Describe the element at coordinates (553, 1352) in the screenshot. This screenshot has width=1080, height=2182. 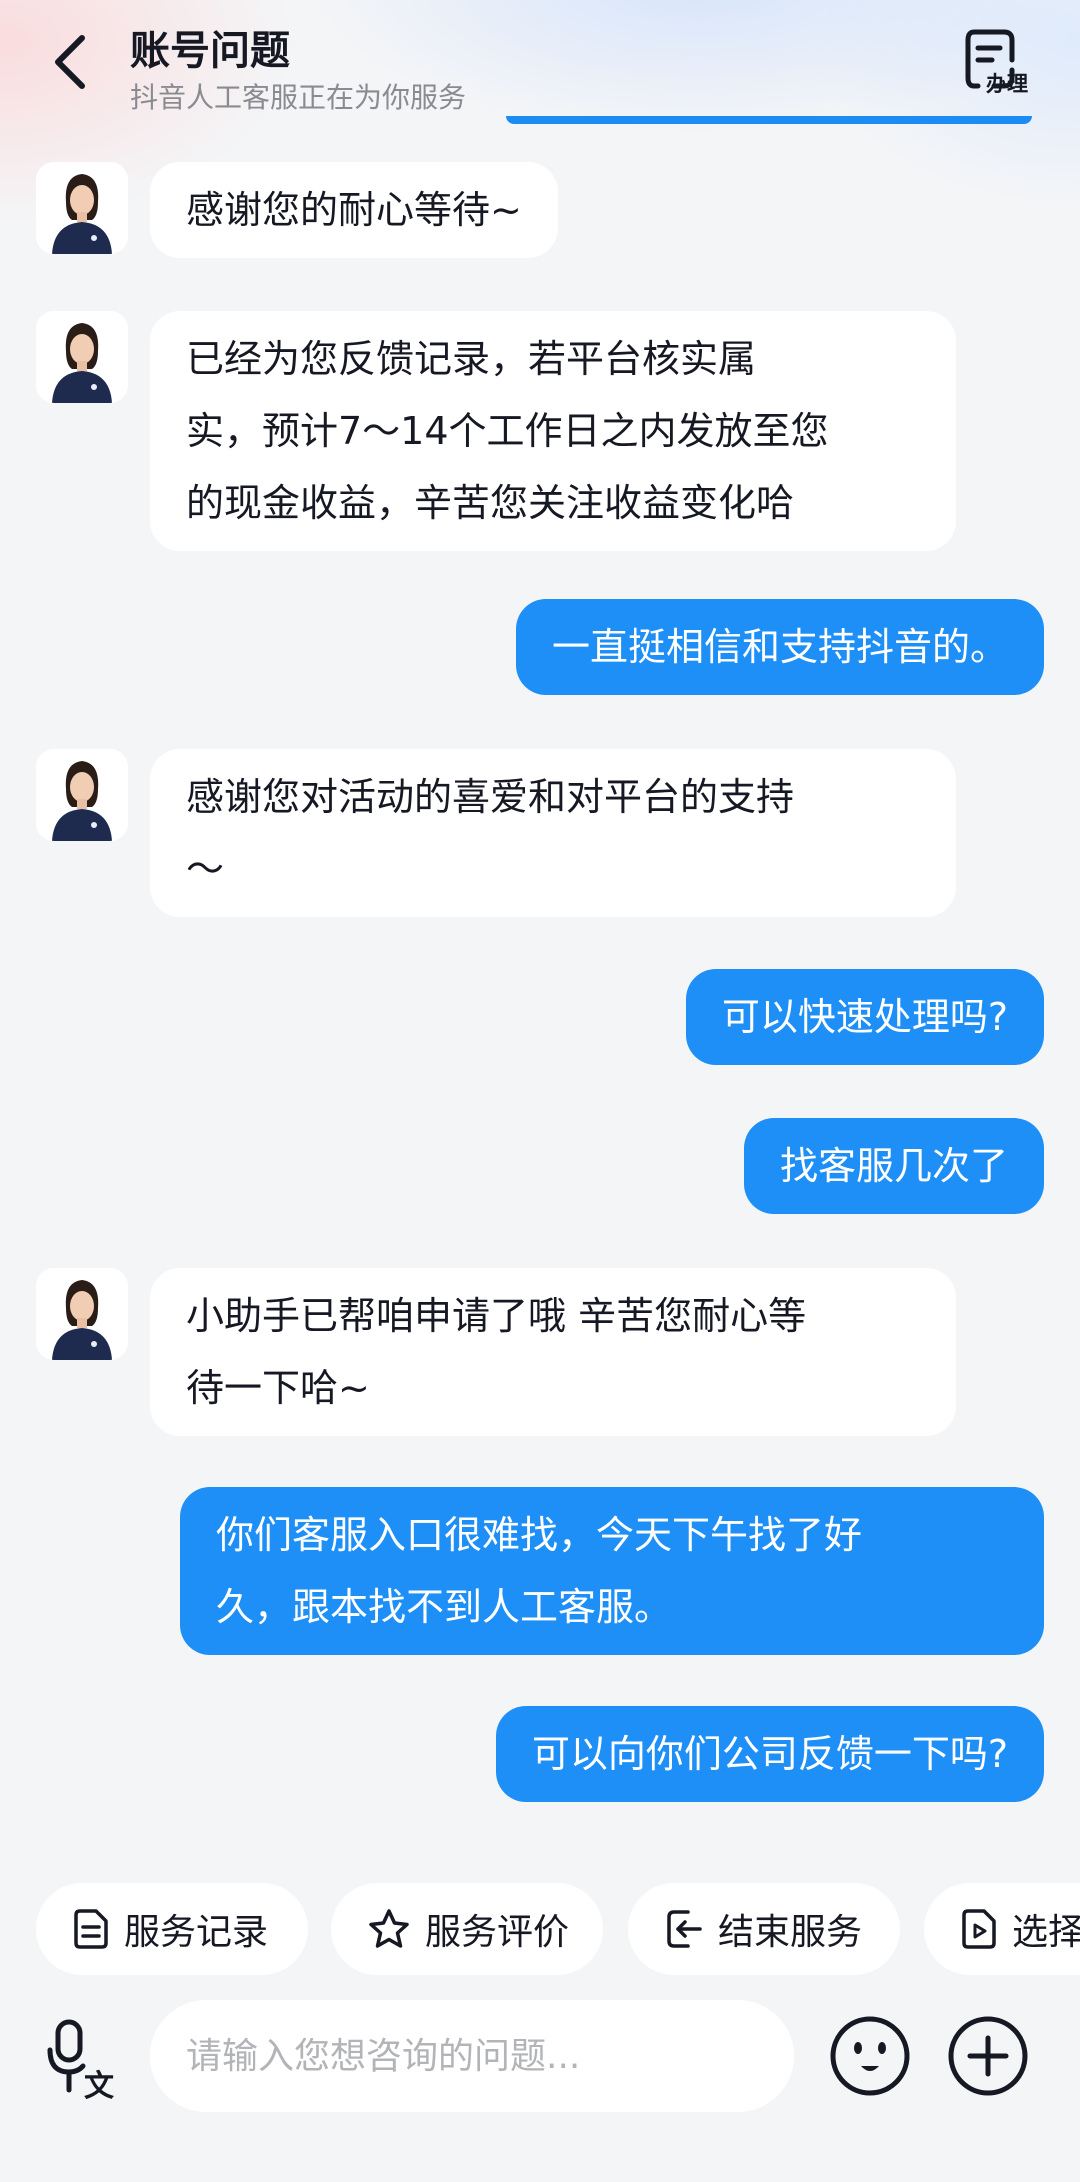
I see `agent-message: 小助手已帮咱申请了哦 辛苦您耐心等 待一下哈~` at that location.